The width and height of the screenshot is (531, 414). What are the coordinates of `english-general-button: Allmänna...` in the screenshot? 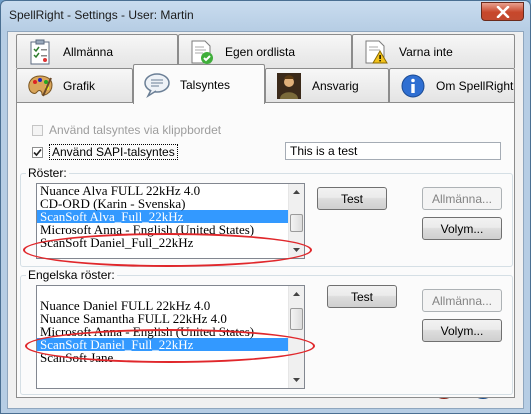 It's located at (462, 300).